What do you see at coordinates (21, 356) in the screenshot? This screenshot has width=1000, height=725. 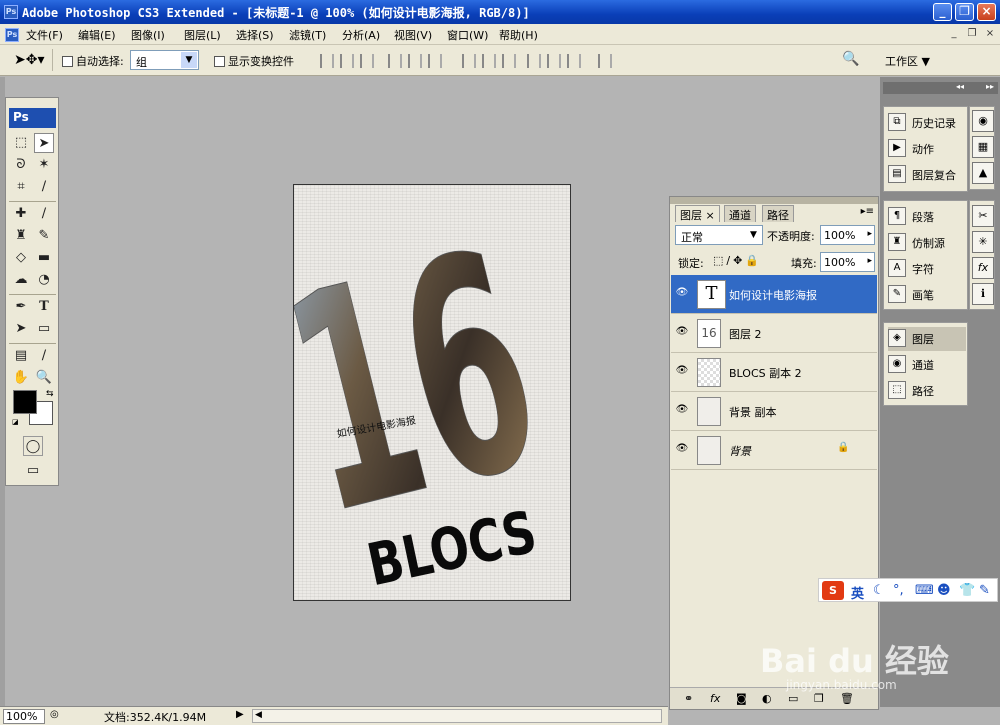 I see `notes-tool-icon: ▤` at bounding box center [21, 356].